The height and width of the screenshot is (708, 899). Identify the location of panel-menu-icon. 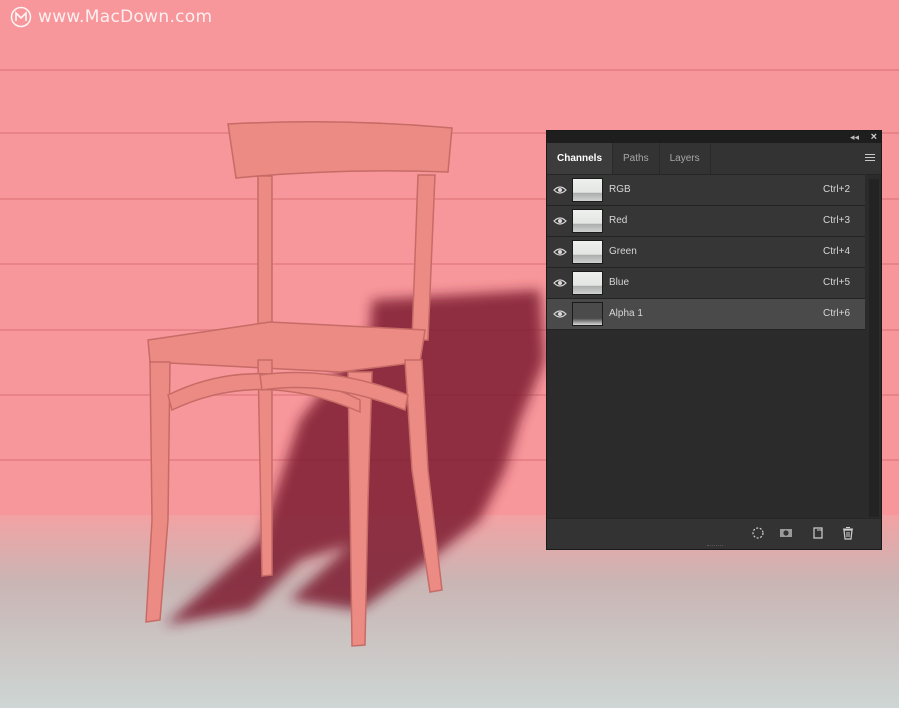
(870, 158).